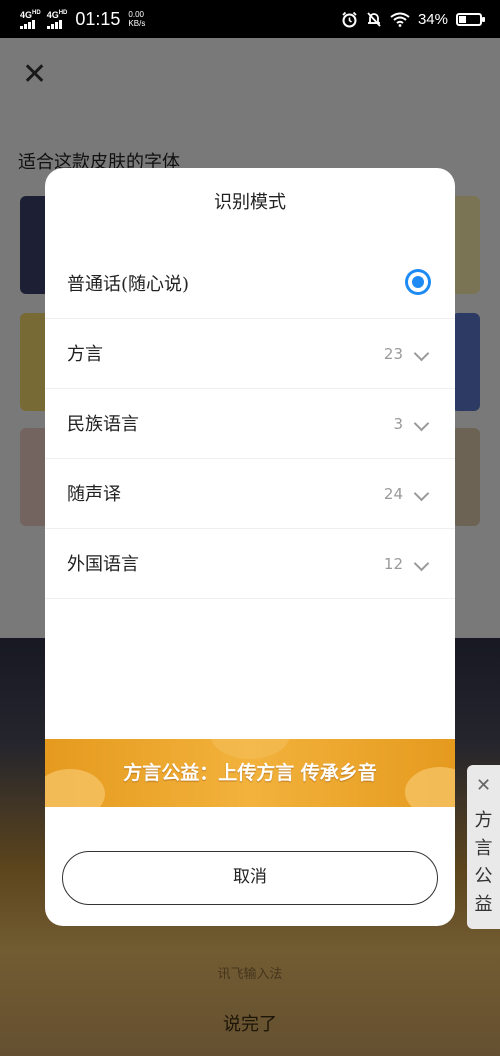 Image resolution: width=500 pixels, height=1056 pixels. I want to click on radio-selected-icon, so click(418, 282).